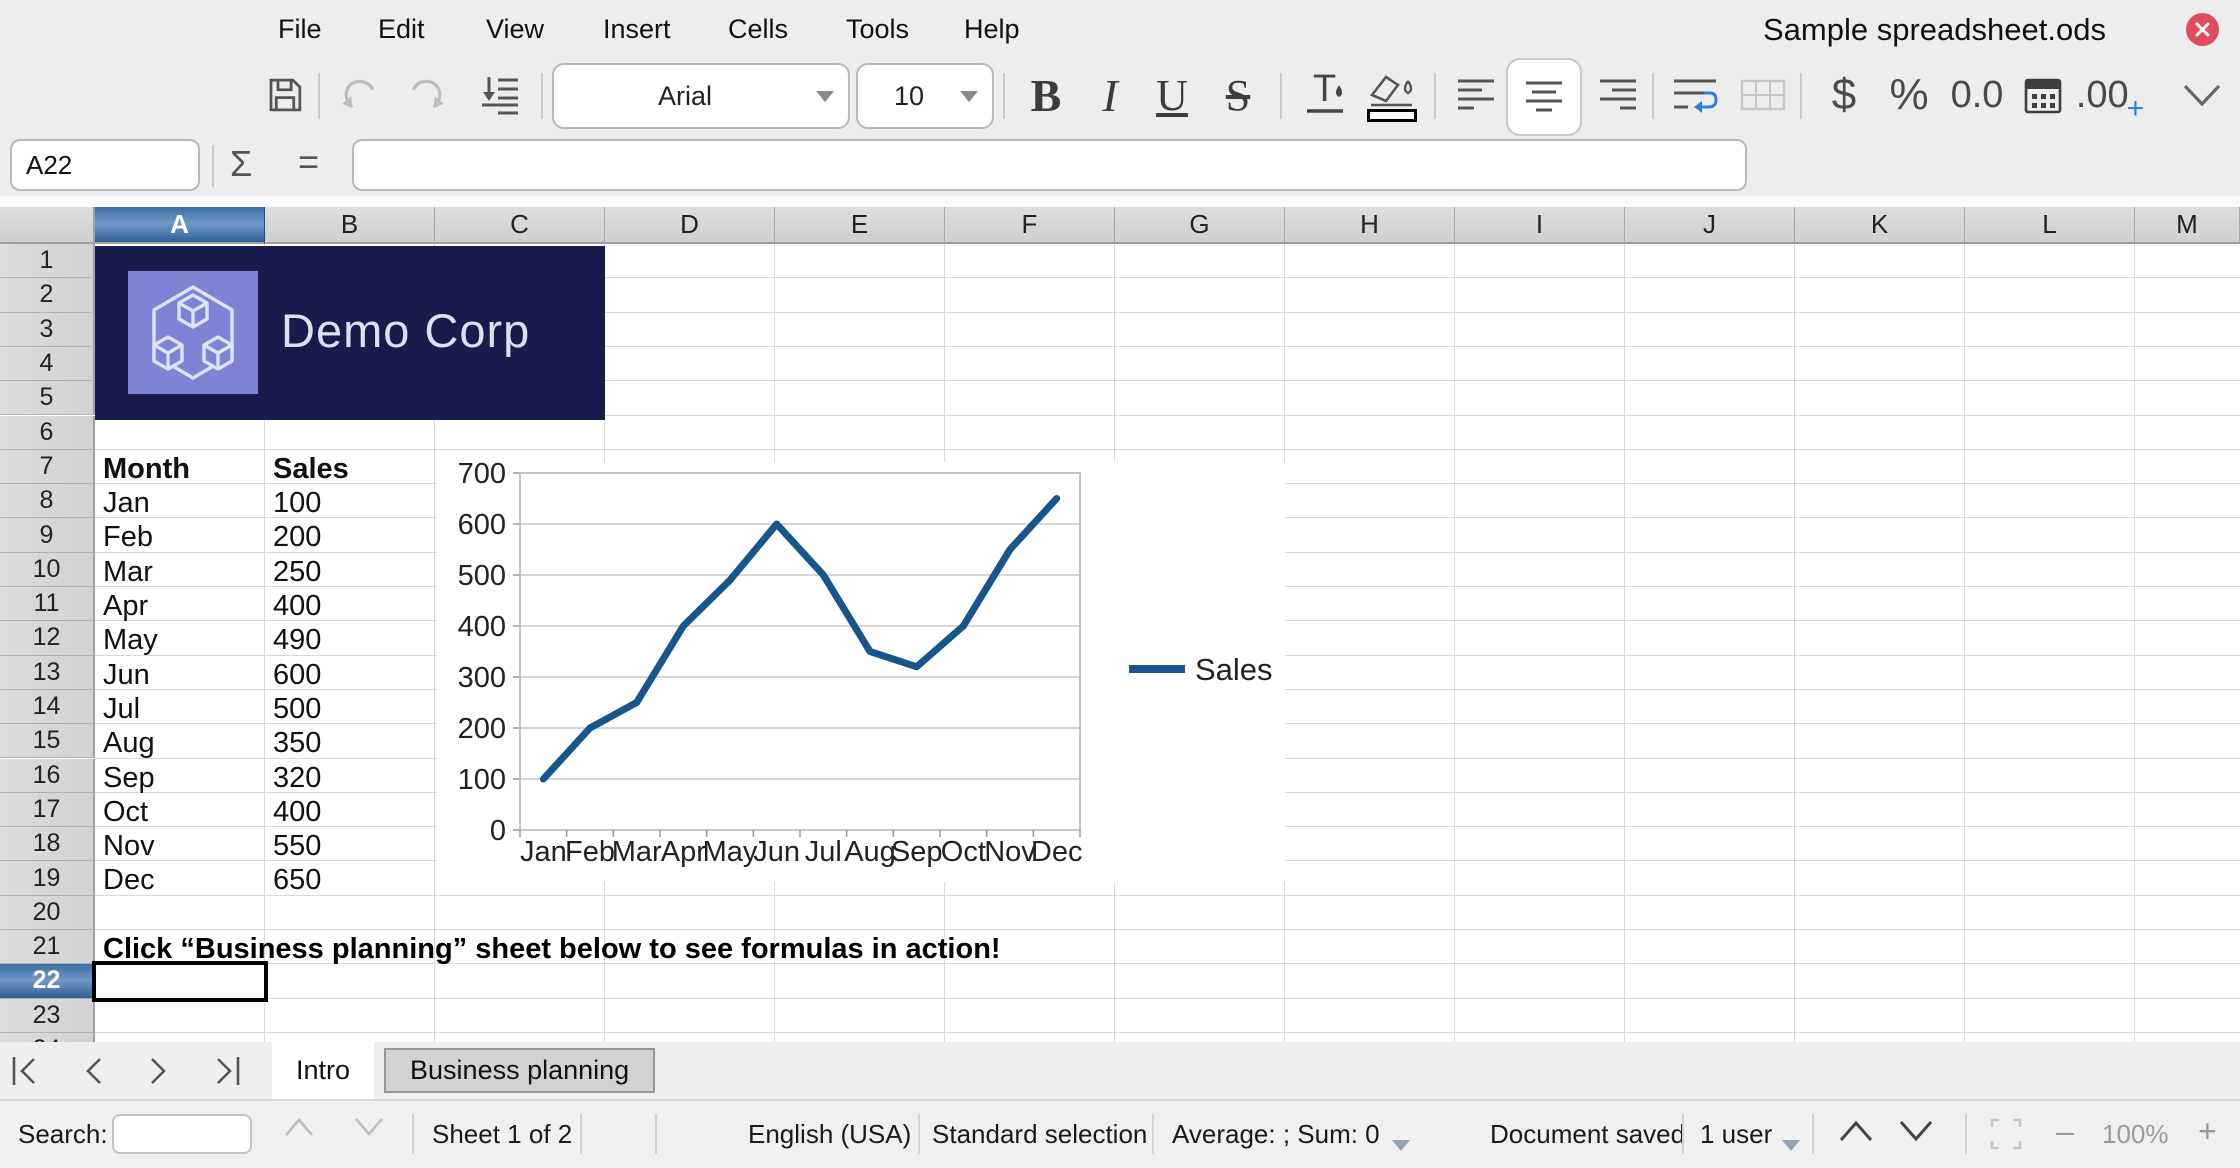 This screenshot has height=1168, width=2240. What do you see at coordinates (498, 95) in the screenshot?
I see `move-down-button` at bounding box center [498, 95].